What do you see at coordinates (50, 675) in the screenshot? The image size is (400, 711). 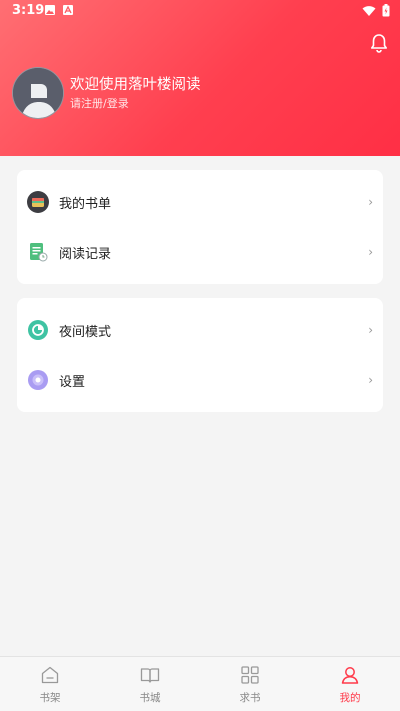 I see `bookshelf-icon` at bounding box center [50, 675].